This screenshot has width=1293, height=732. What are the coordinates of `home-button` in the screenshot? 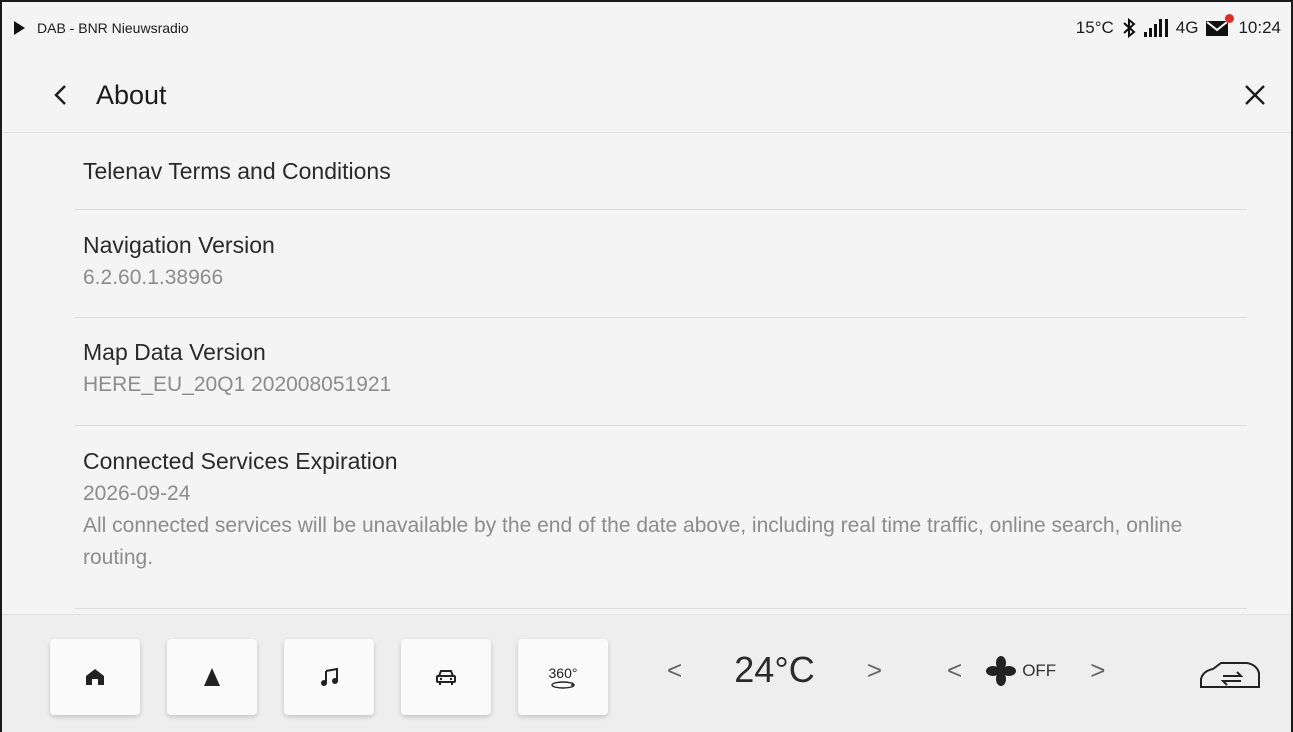 It's located at (95, 677).